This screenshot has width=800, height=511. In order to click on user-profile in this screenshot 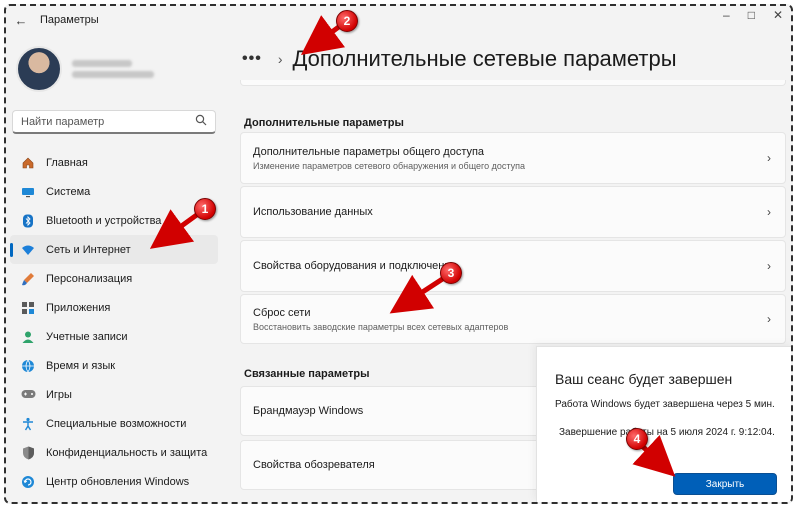, I will do `click(85, 69)`.